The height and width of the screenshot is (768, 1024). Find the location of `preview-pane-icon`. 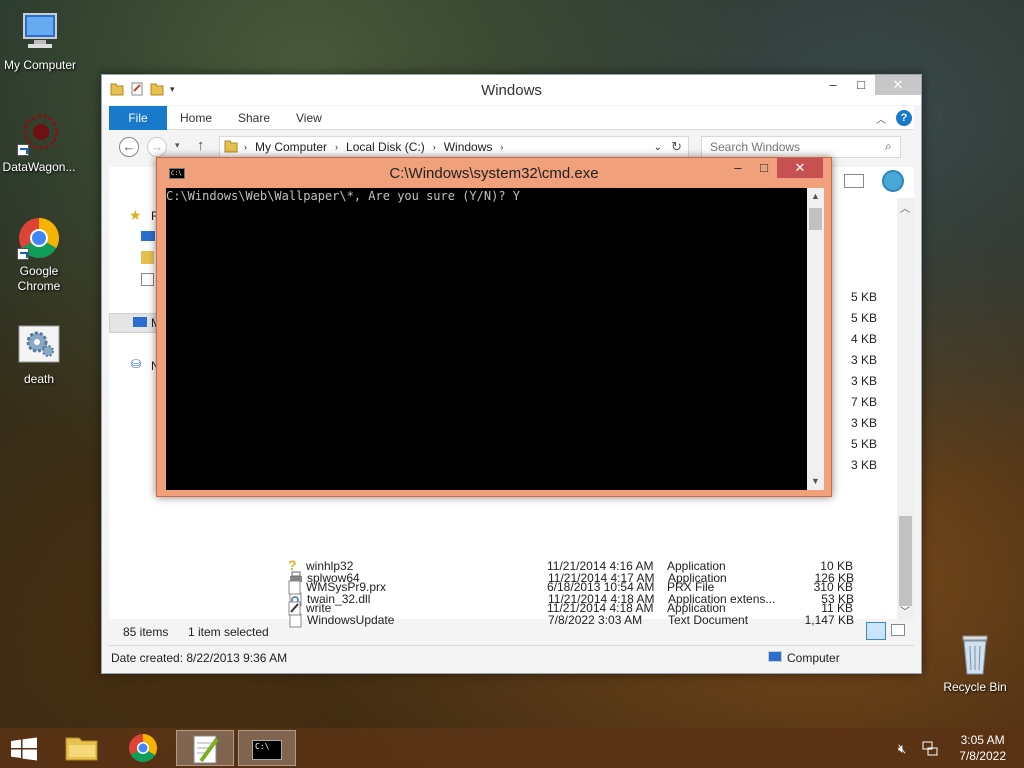

preview-pane-icon is located at coordinates (854, 181).